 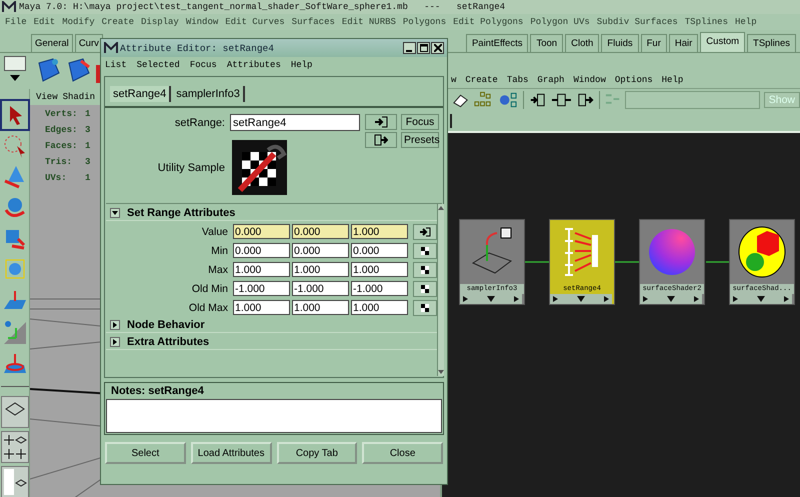 I want to click on menu-item: Polygon UVs, so click(x=560, y=22).